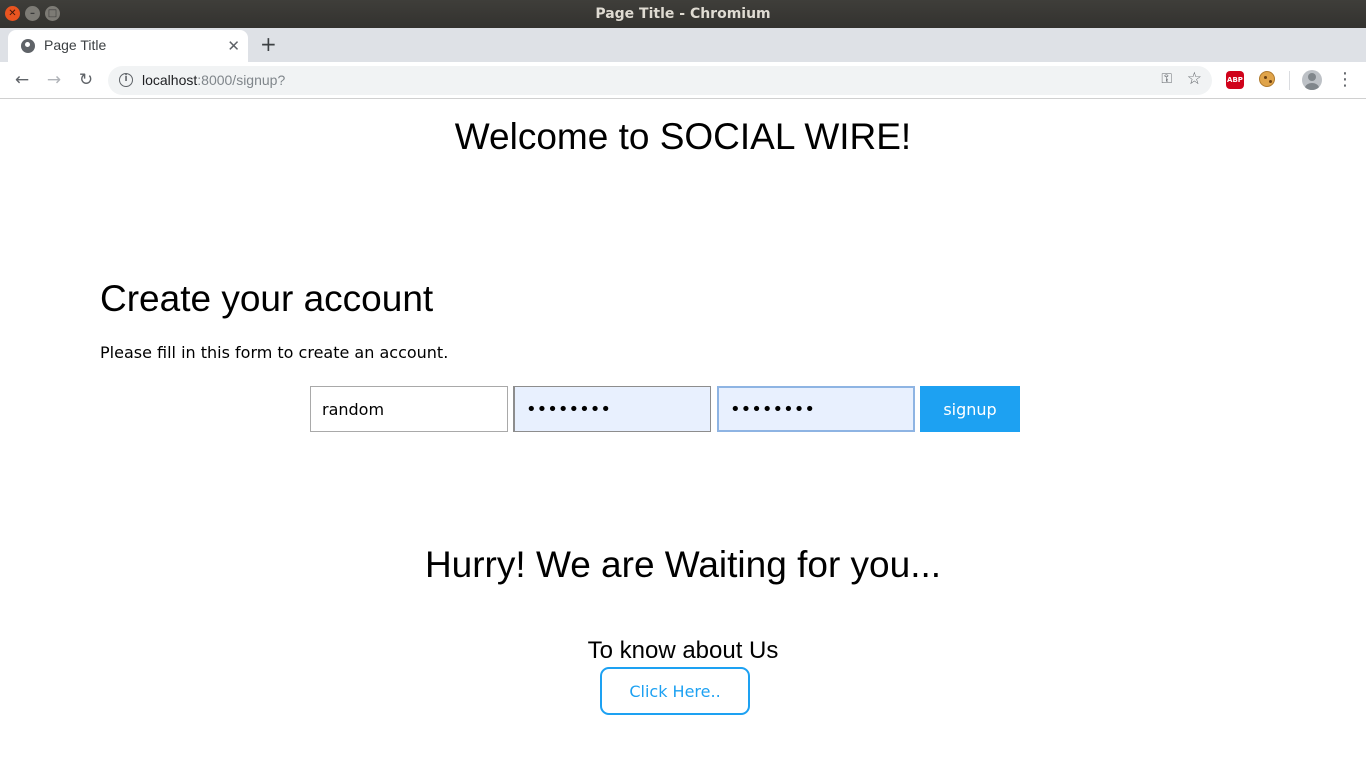 The width and height of the screenshot is (1366, 768). I want to click on adblock-icon: ABP, so click(1235, 80).